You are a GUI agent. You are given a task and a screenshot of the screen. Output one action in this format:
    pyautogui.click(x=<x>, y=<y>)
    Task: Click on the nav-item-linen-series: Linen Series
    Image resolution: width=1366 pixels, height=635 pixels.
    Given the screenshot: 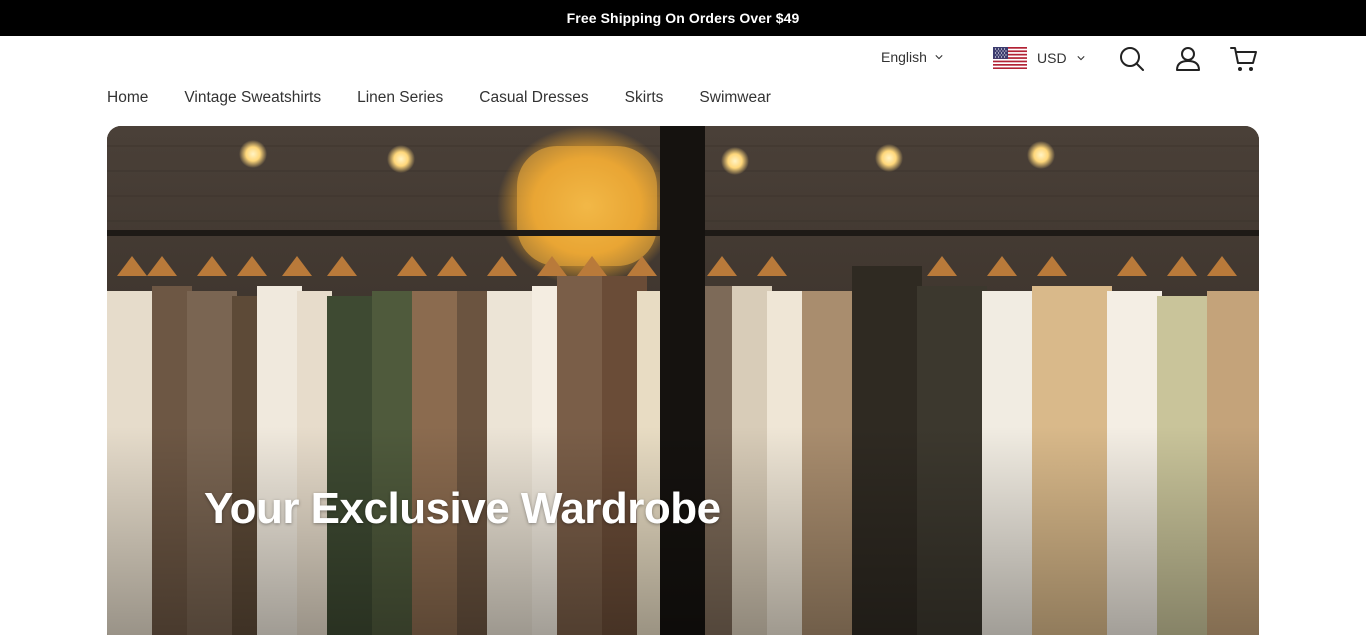 What is the action you would take?
    pyautogui.click(x=400, y=98)
    